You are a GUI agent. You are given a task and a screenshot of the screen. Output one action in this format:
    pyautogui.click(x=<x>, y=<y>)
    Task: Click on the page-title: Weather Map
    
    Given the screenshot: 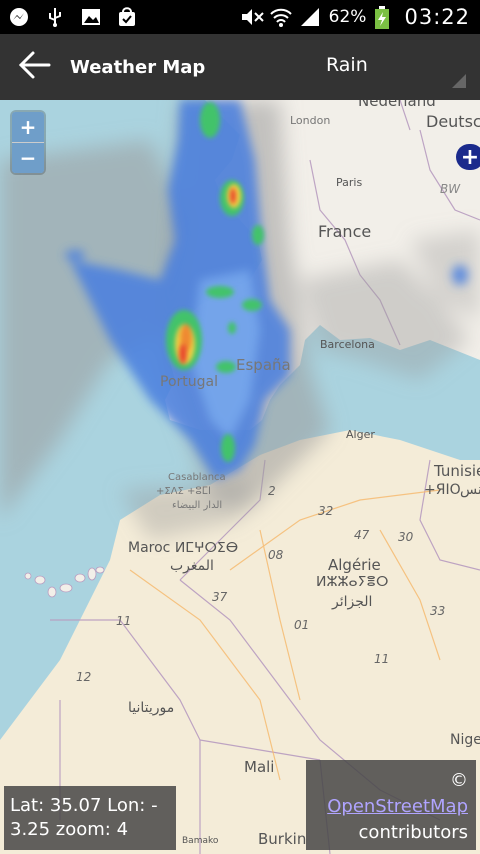 What is the action you would take?
    pyautogui.click(x=138, y=67)
    